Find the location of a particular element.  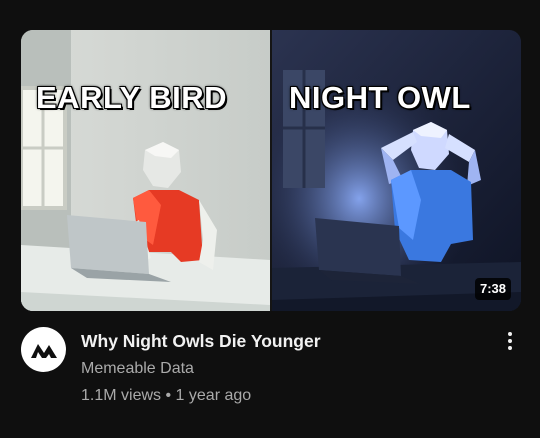

memeable-data-logo-icon is located at coordinates (43, 350).